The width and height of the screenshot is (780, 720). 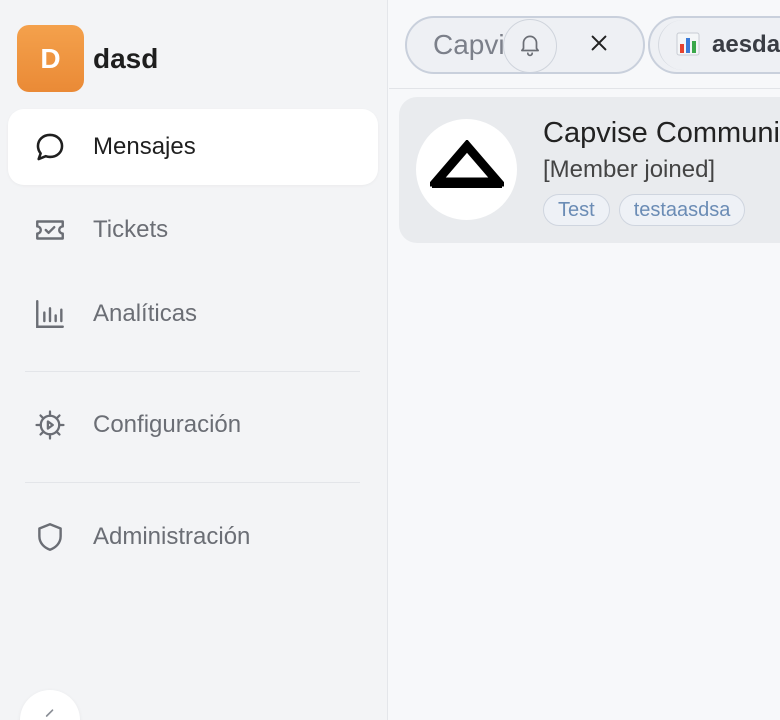 I want to click on sidebar-item-analiticas: Analíticas, so click(x=193, y=314).